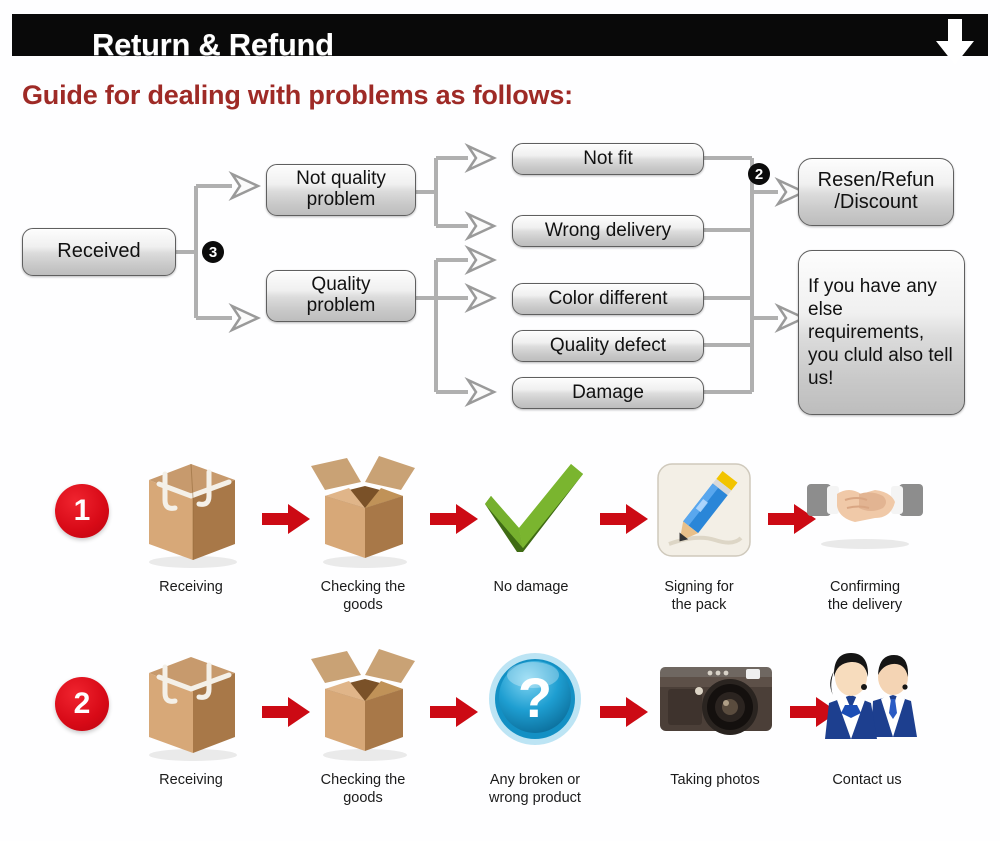 Image resolution: width=1000 pixels, height=841 pixels. Describe the element at coordinates (341, 296) in the screenshot. I see `flow-node-quality-problem: Quality problem` at that location.